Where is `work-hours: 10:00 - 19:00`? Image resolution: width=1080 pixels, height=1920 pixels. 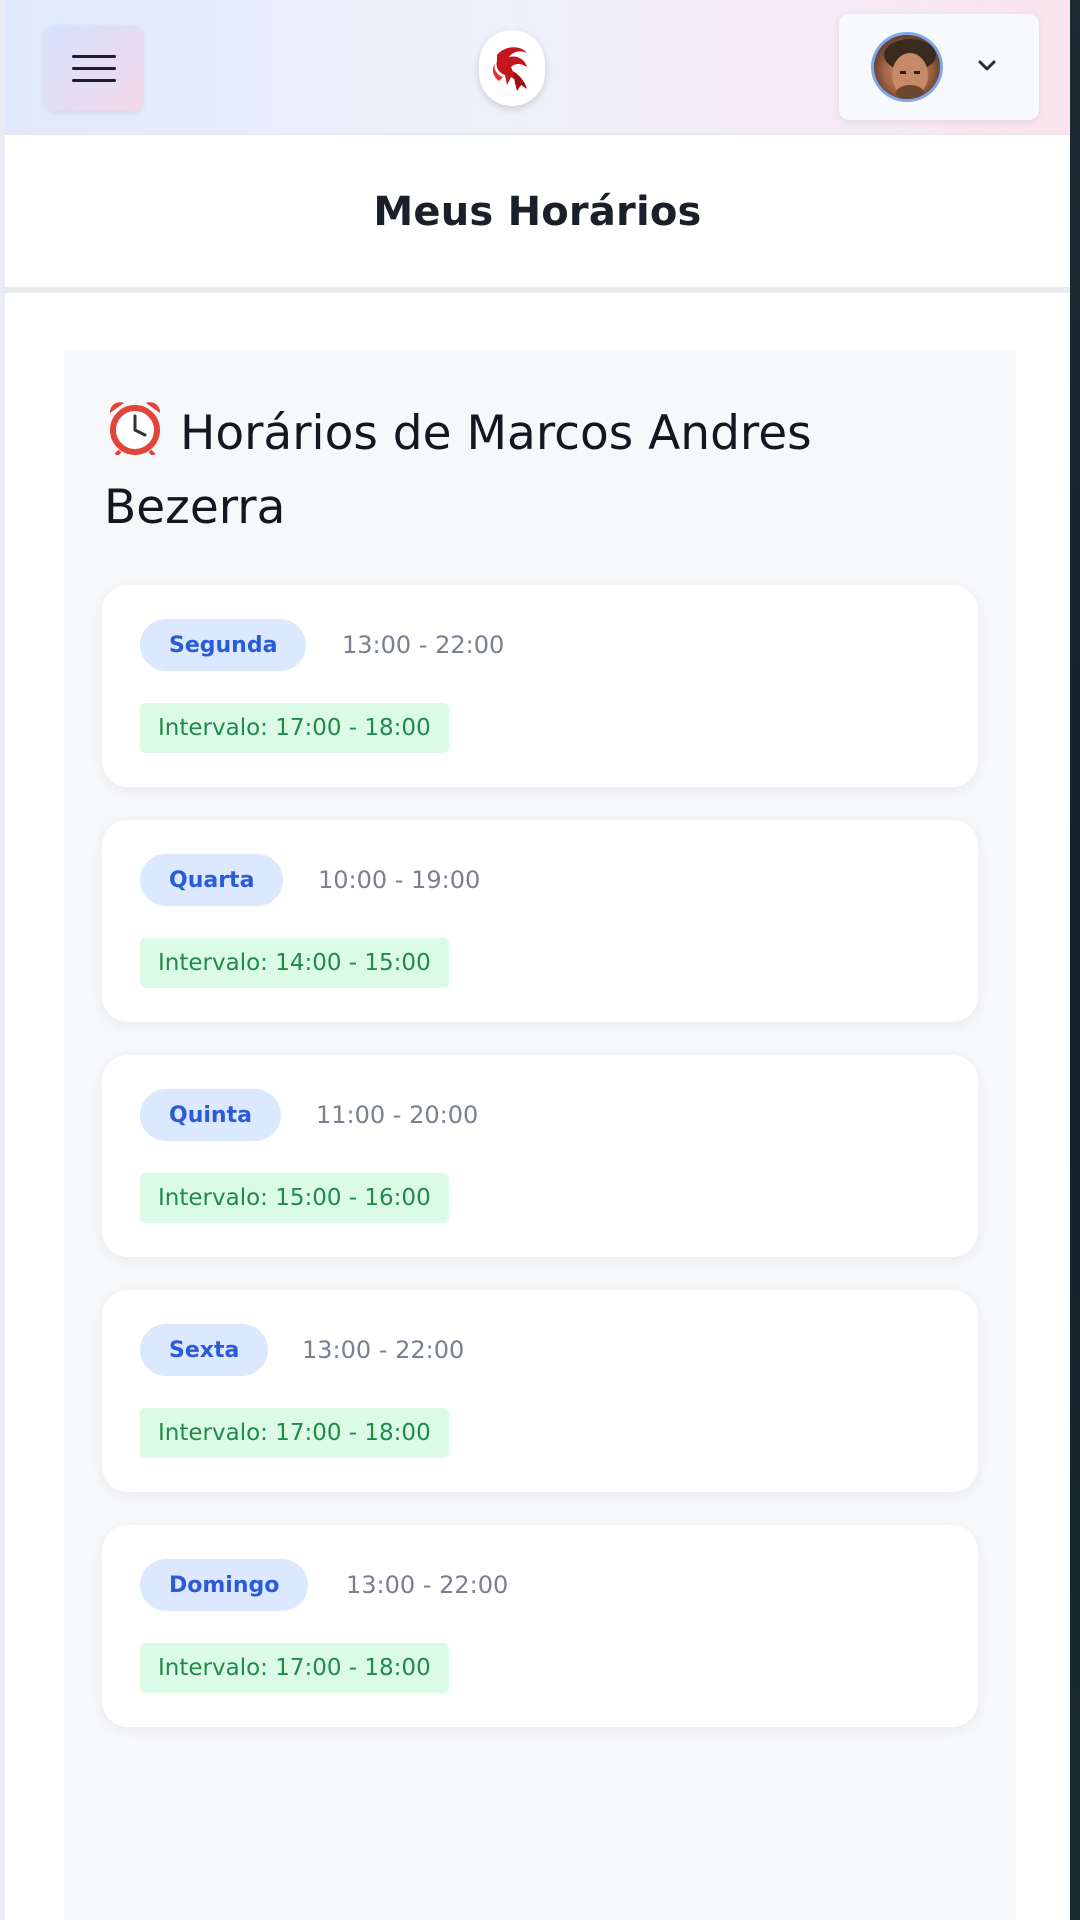
work-hours: 10:00 - 19:00 is located at coordinates (399, 880).